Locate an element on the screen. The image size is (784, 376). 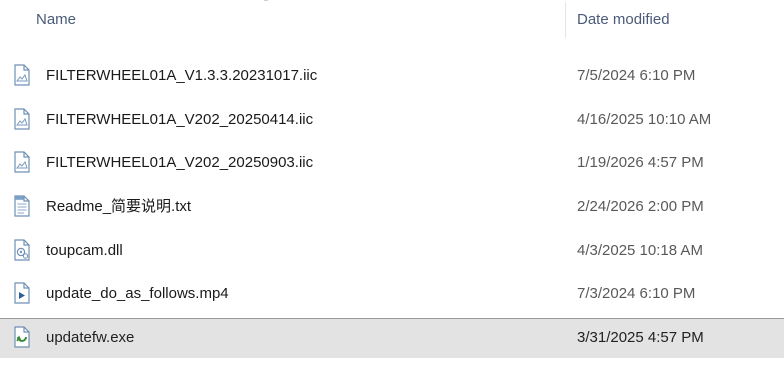
file-date-modified: 4/16/2025 10:10 AM is located at coordinates (644, 119).